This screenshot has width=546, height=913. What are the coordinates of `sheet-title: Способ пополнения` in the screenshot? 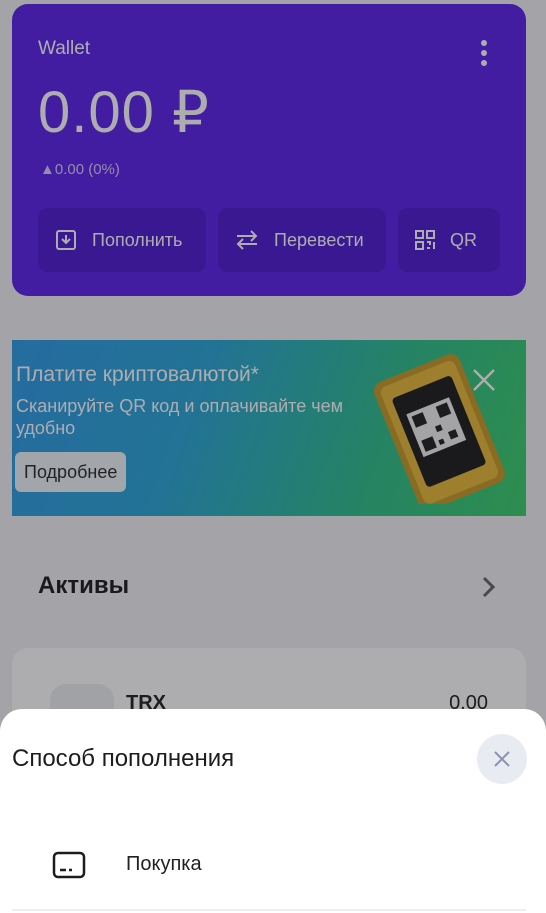 It's located at (123, 758).